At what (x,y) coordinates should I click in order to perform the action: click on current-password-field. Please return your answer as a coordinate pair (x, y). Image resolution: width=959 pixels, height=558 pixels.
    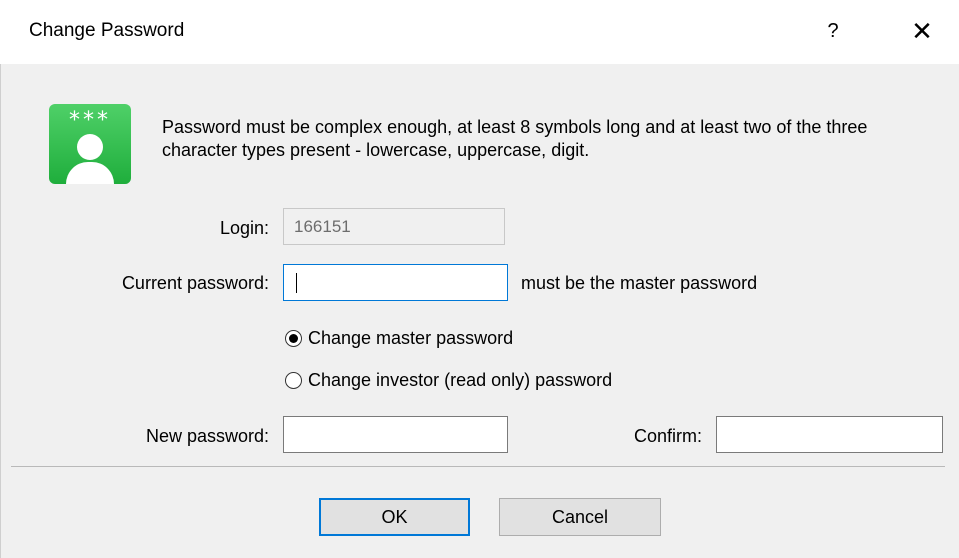
    Looking at the image, I should click on (395, 282).